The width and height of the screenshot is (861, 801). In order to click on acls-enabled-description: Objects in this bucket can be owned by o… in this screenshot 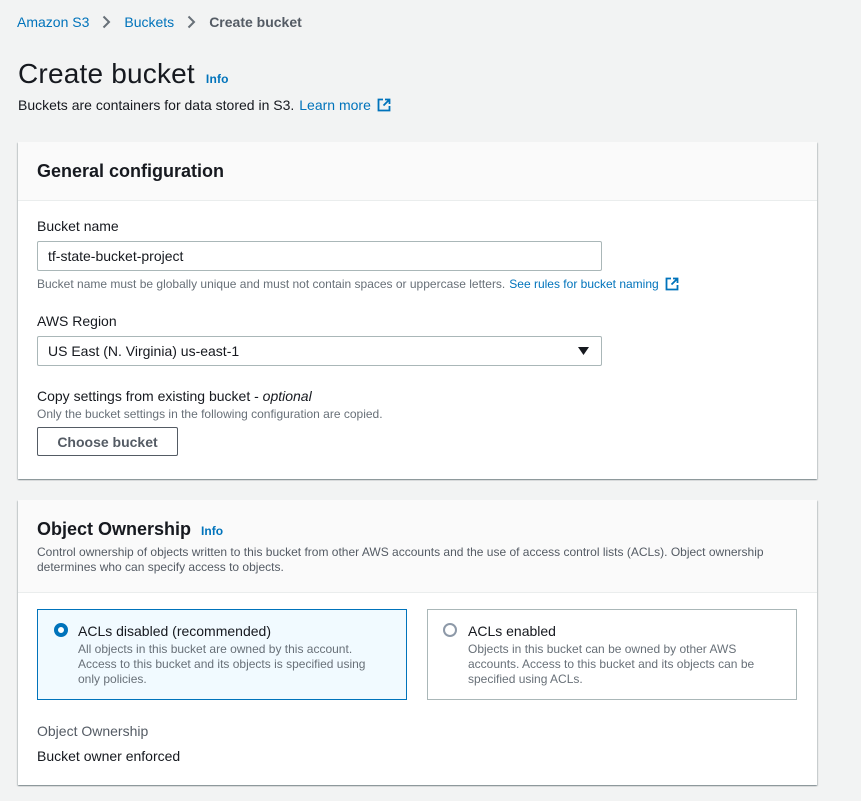, I will do `click(611, 664)`.